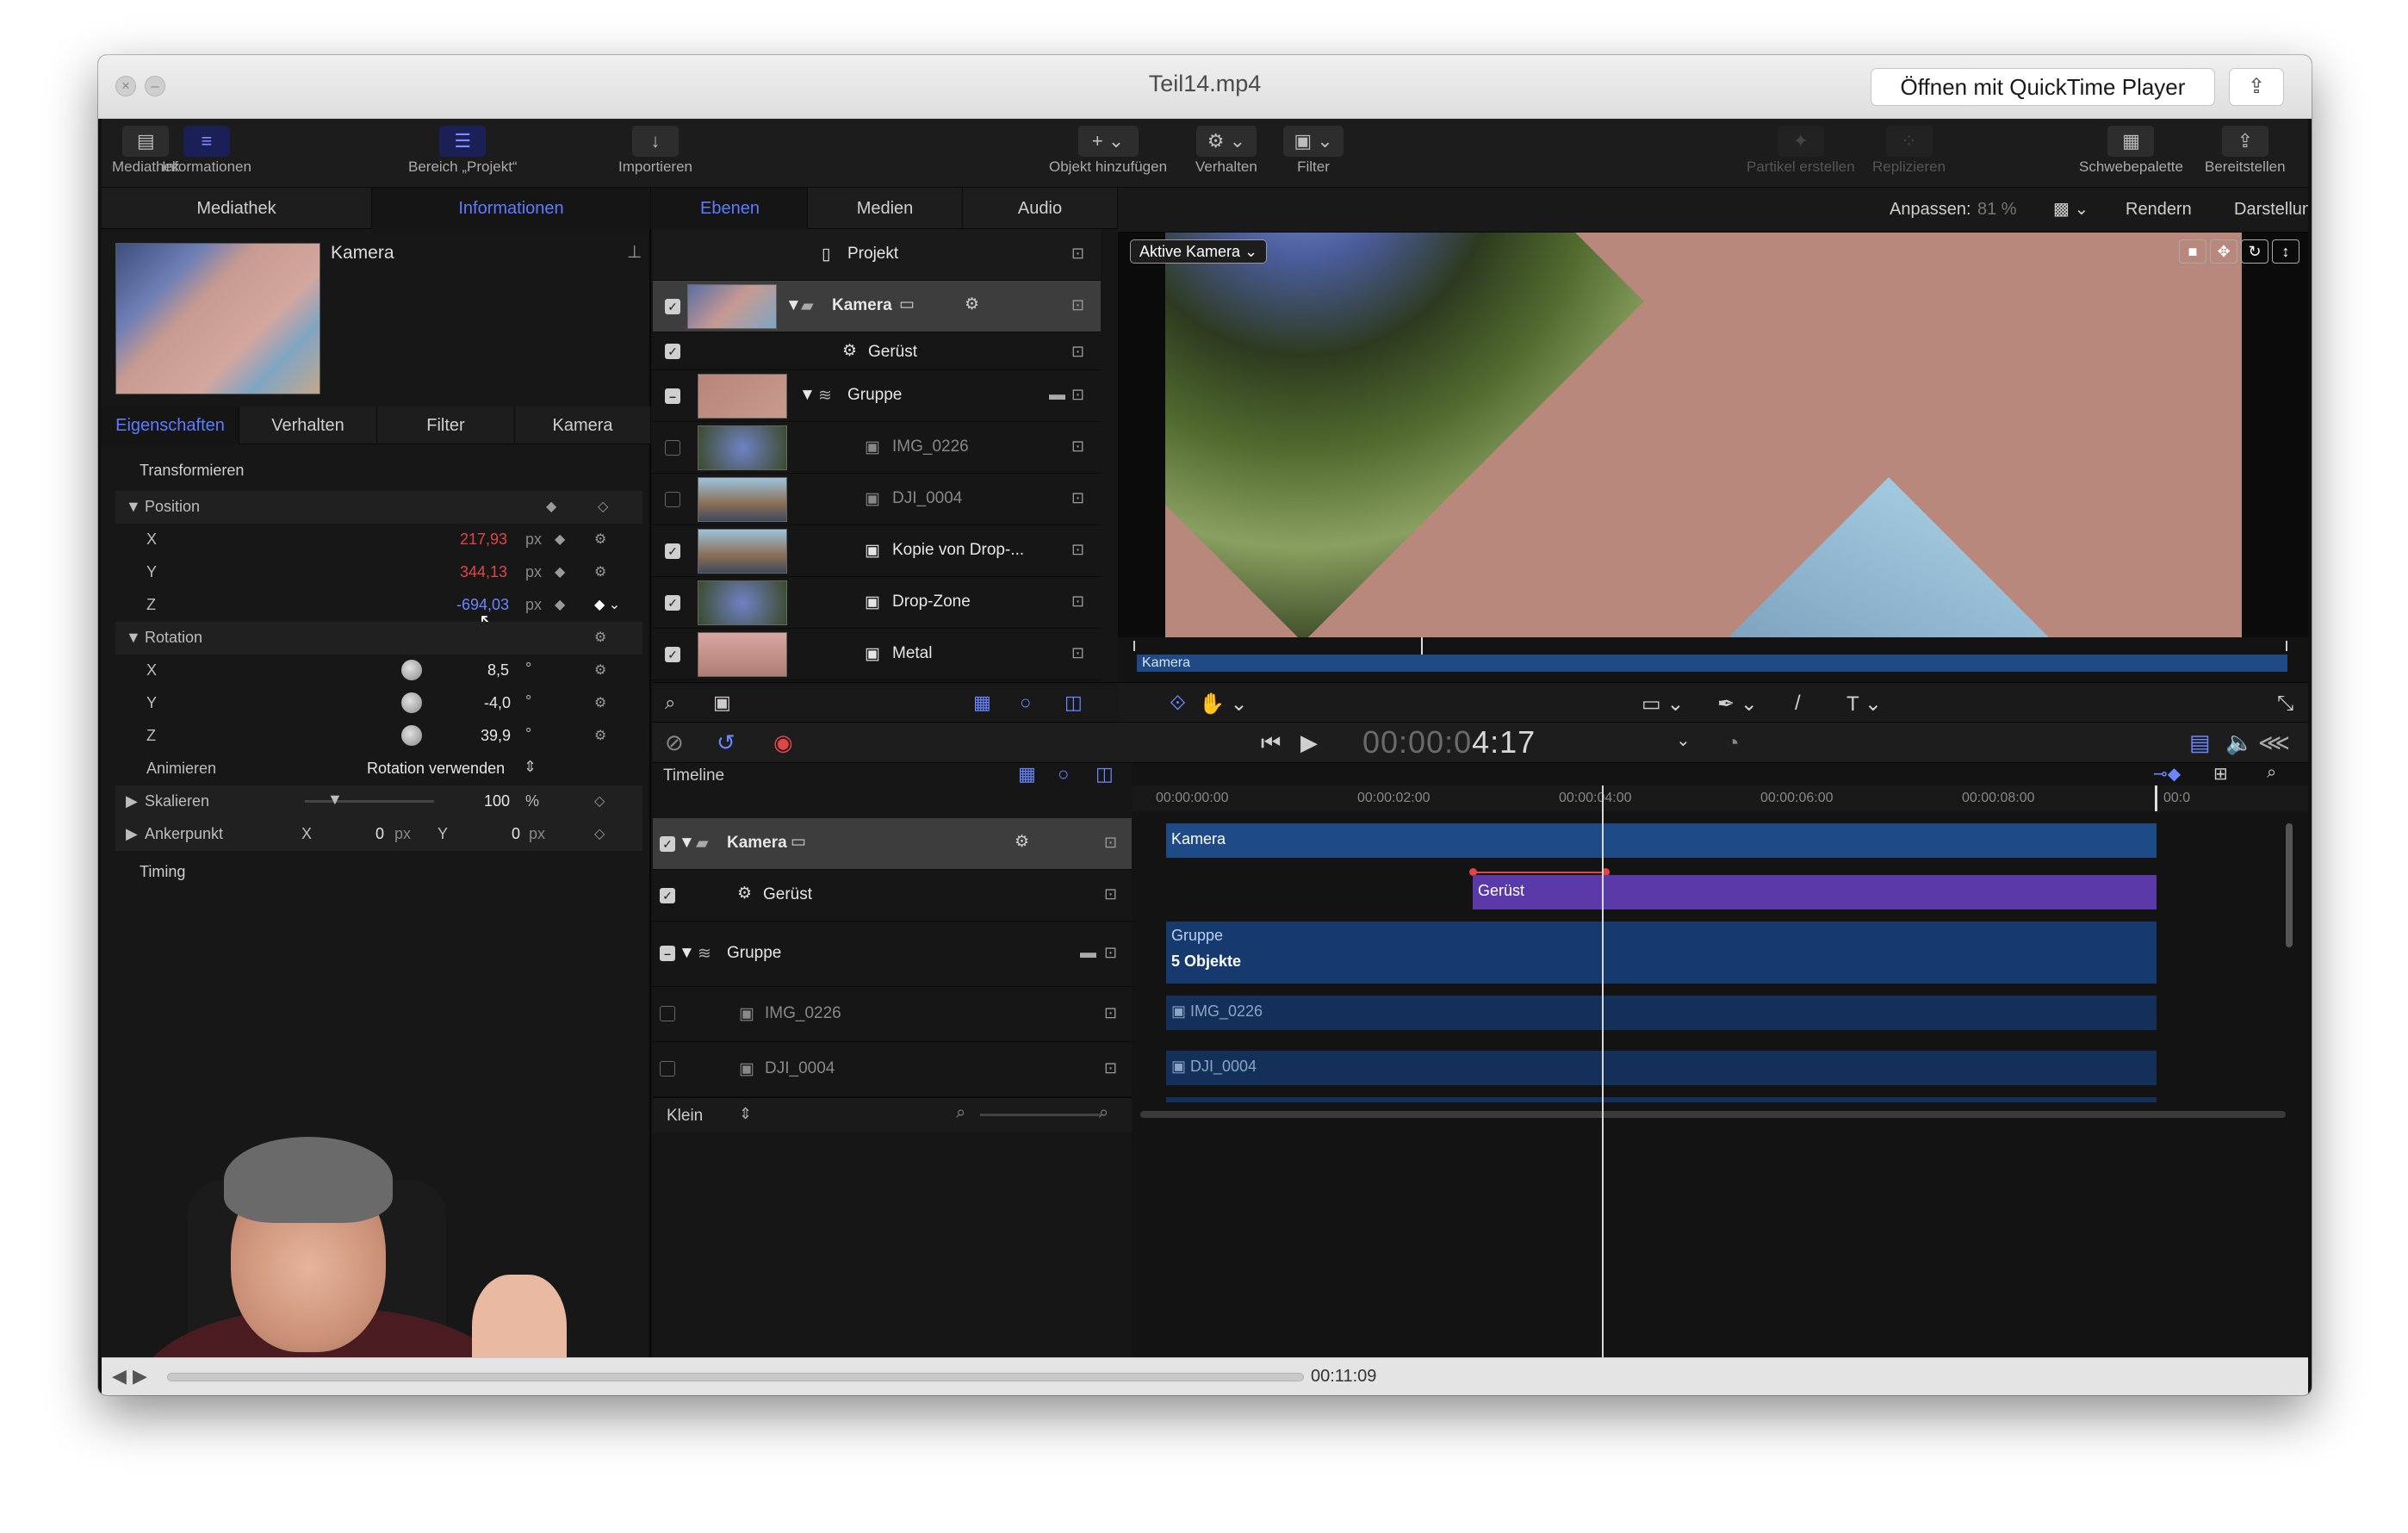 This screenshot has width=2408, height=1533. Describe the element at coordinates (674, 742) in the screenshot. I see `mute-icon: ⊘` at that location.